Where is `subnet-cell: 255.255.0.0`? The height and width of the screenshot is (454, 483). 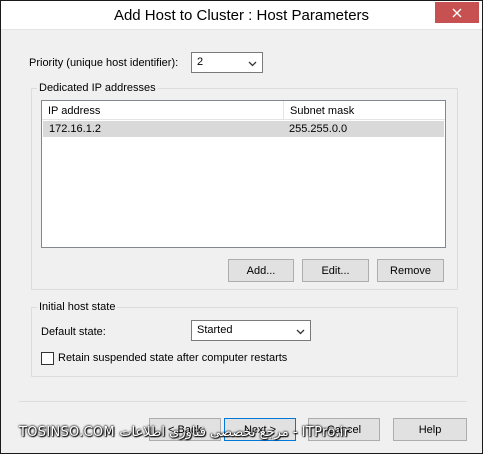 subnet-cell: 255.255.0.0 is located at coordinates (318, 129).